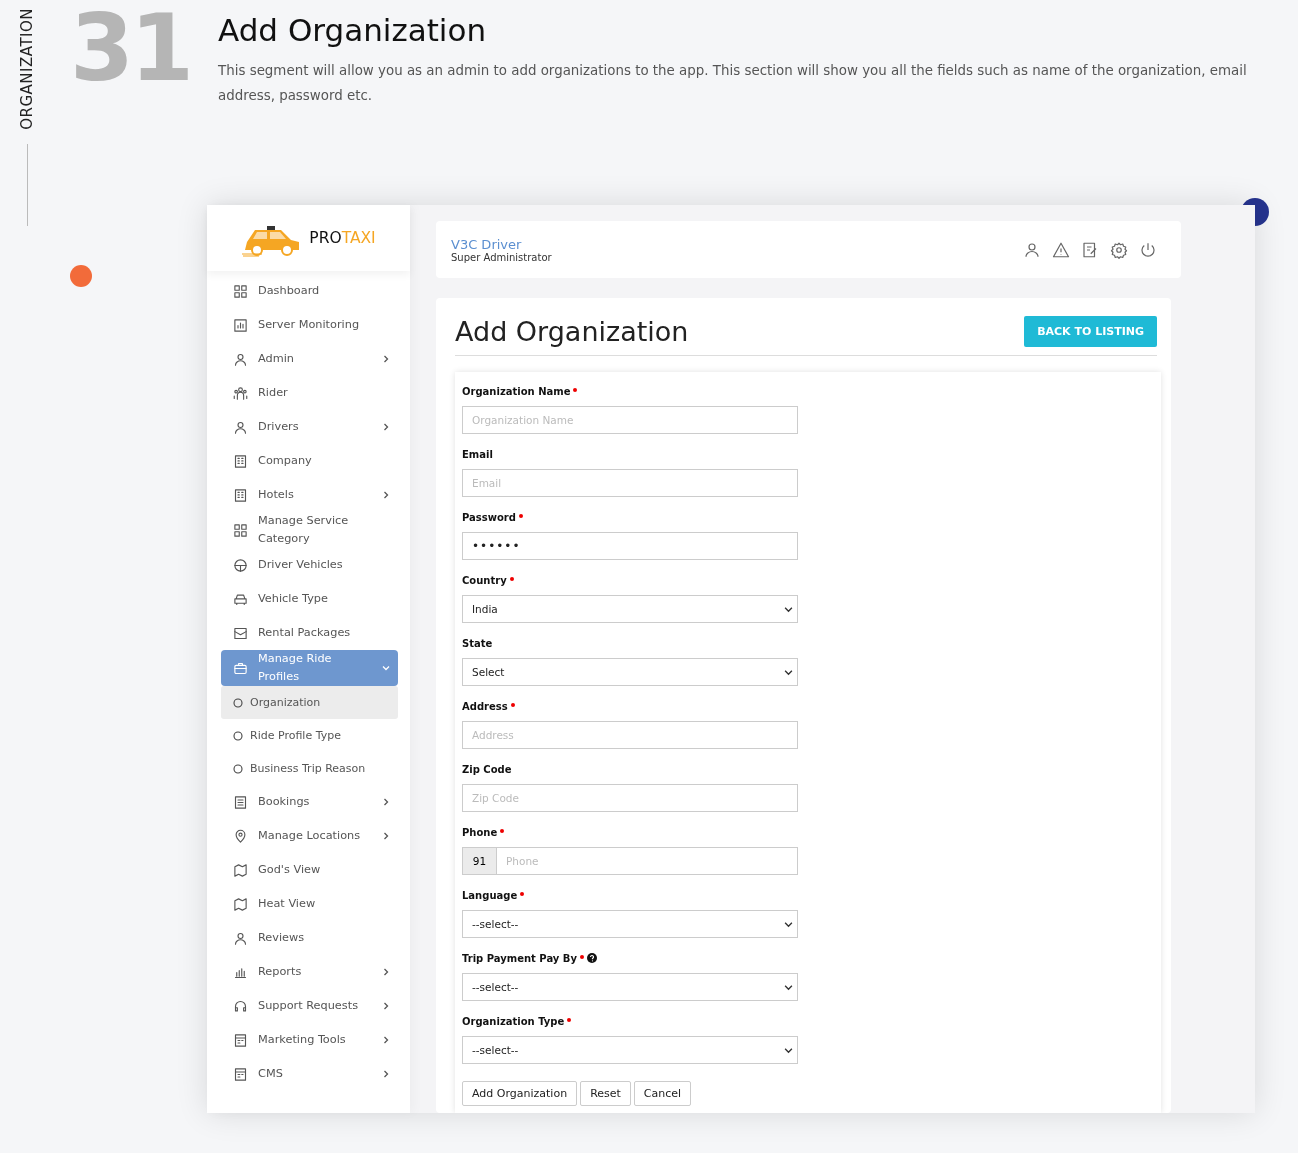  What do you see at coordinates (309, 599) in the screenshot?
I see `sidebar-item: Vehicle Type` at bounding box center [309, 599].